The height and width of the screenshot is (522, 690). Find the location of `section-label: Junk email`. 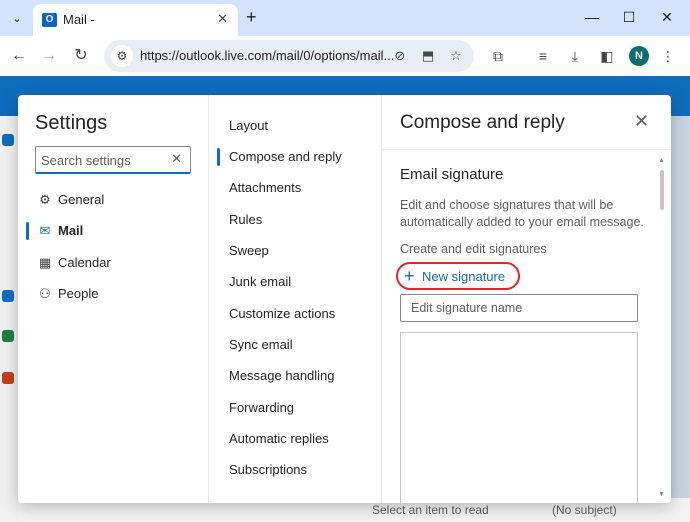

section-label: Junk email is located at coordinates (260, 281).